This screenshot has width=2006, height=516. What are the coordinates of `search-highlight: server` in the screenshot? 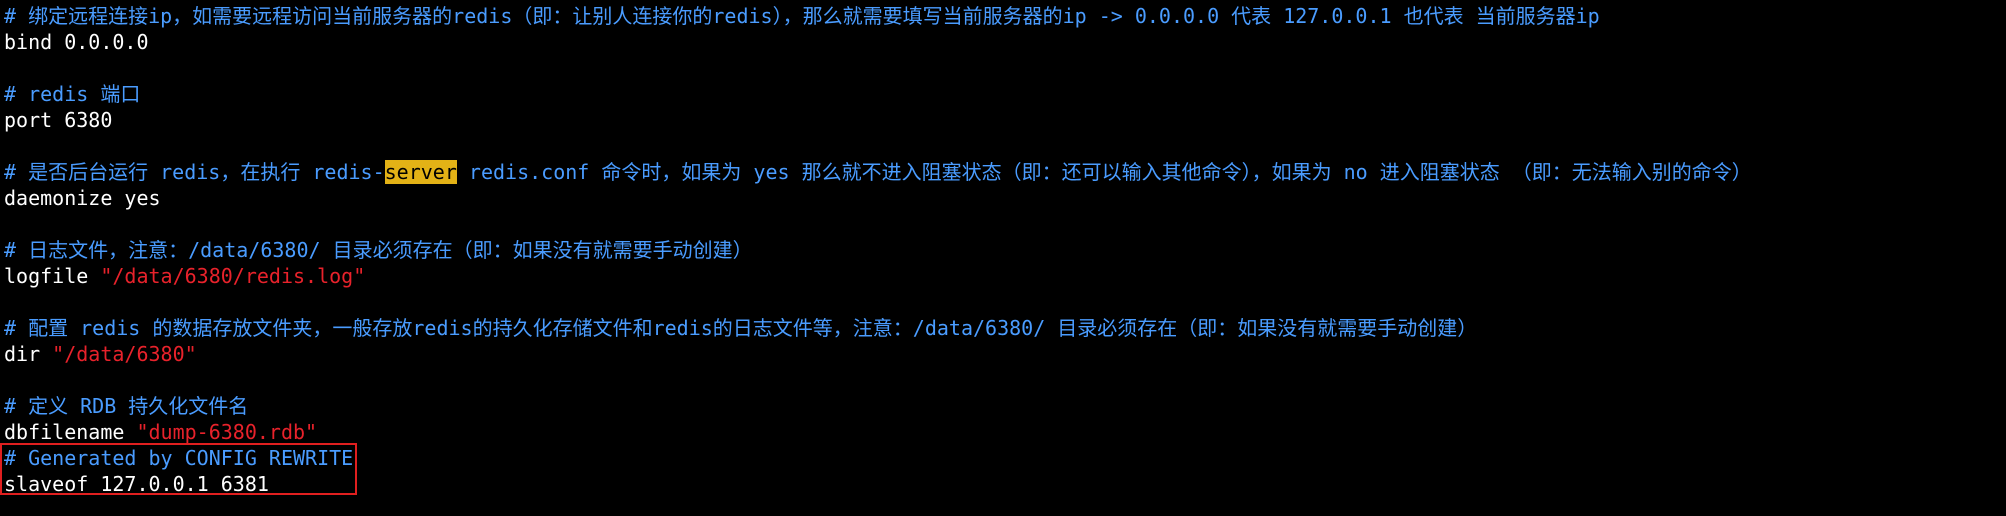 It's located at (420, 172).